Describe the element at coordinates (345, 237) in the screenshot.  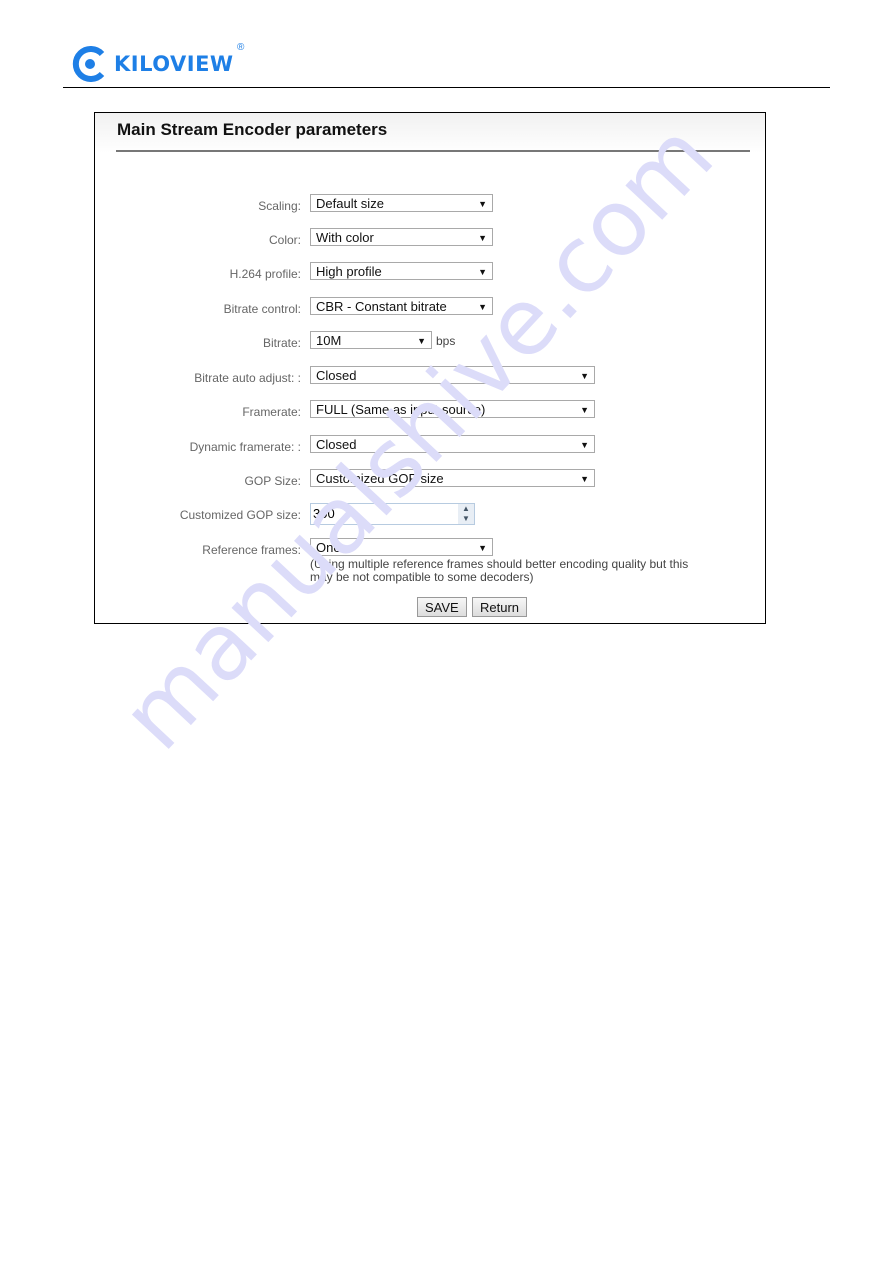
I see `select-value: With color` at that location.